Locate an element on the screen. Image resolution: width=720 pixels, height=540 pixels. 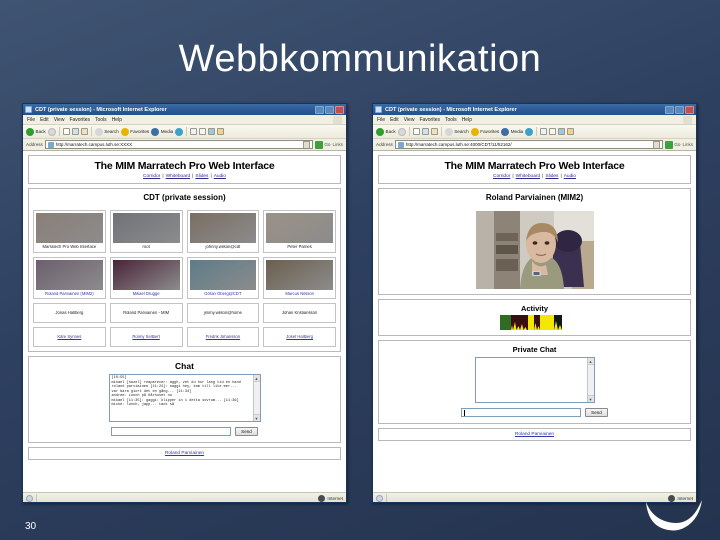
nav-corridor: Corridor is located at coordinates (151, 176).